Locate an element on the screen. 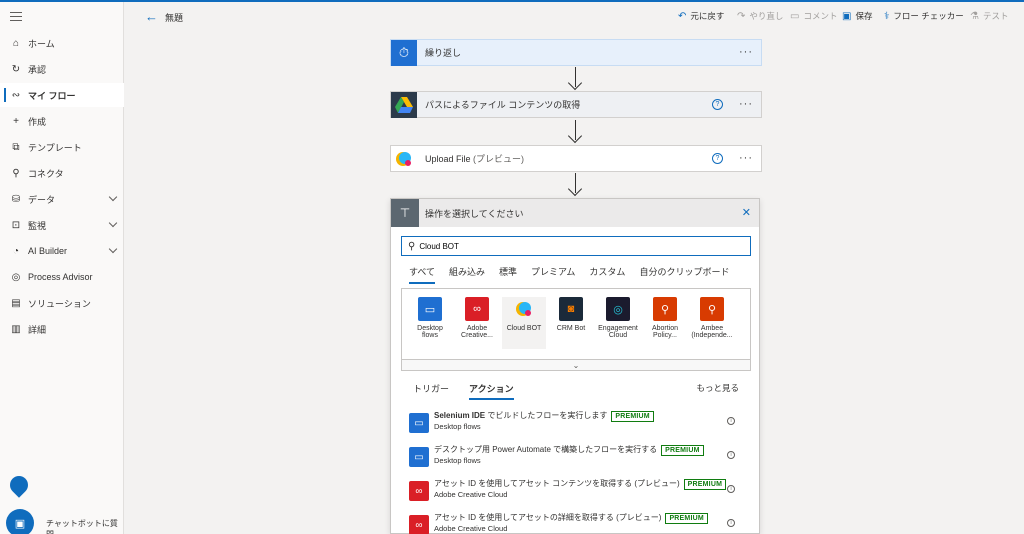 The height and width of the screenshot is (534, 1024). choose-operation-title: 操作を選択してください is located at coordinates (474, 213).